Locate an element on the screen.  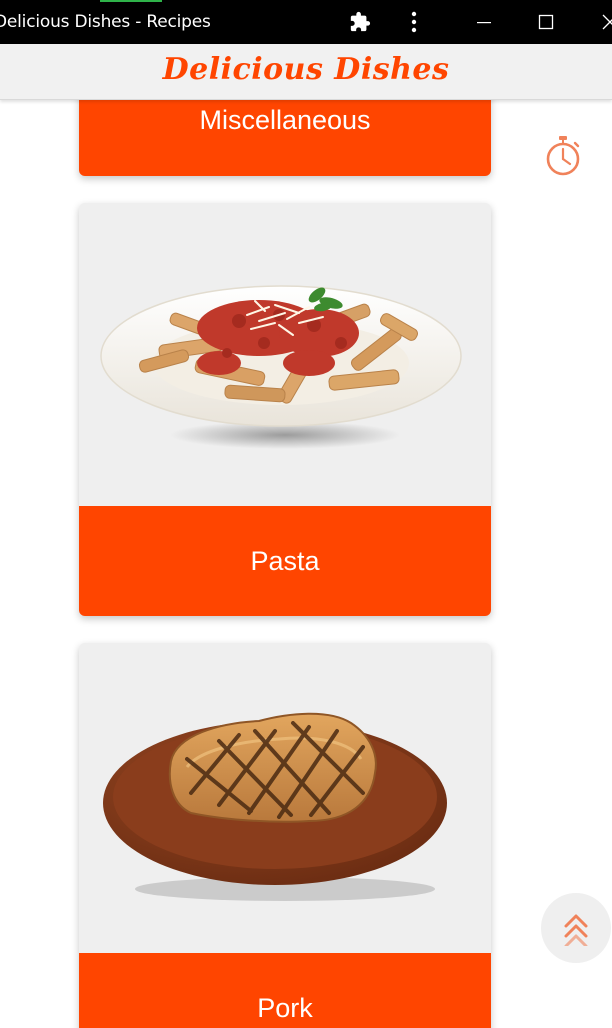
close-icon is located at coordinates (604, 22).